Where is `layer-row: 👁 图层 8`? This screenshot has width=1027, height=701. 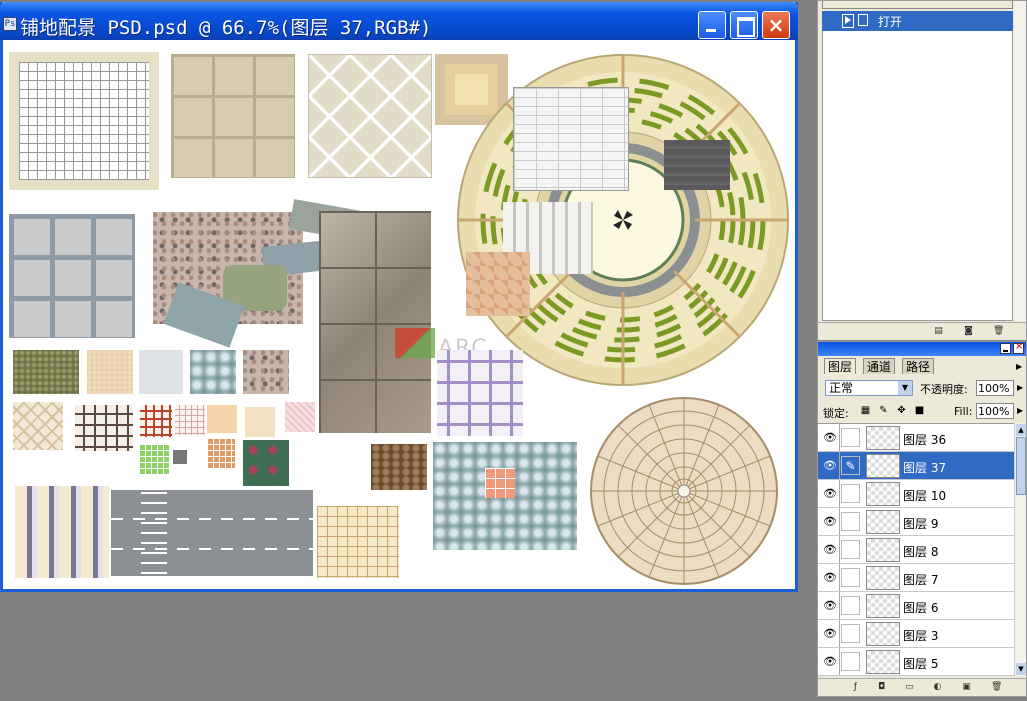 layer-row: 👁 图层 8 is located at coordinates (916, 550).